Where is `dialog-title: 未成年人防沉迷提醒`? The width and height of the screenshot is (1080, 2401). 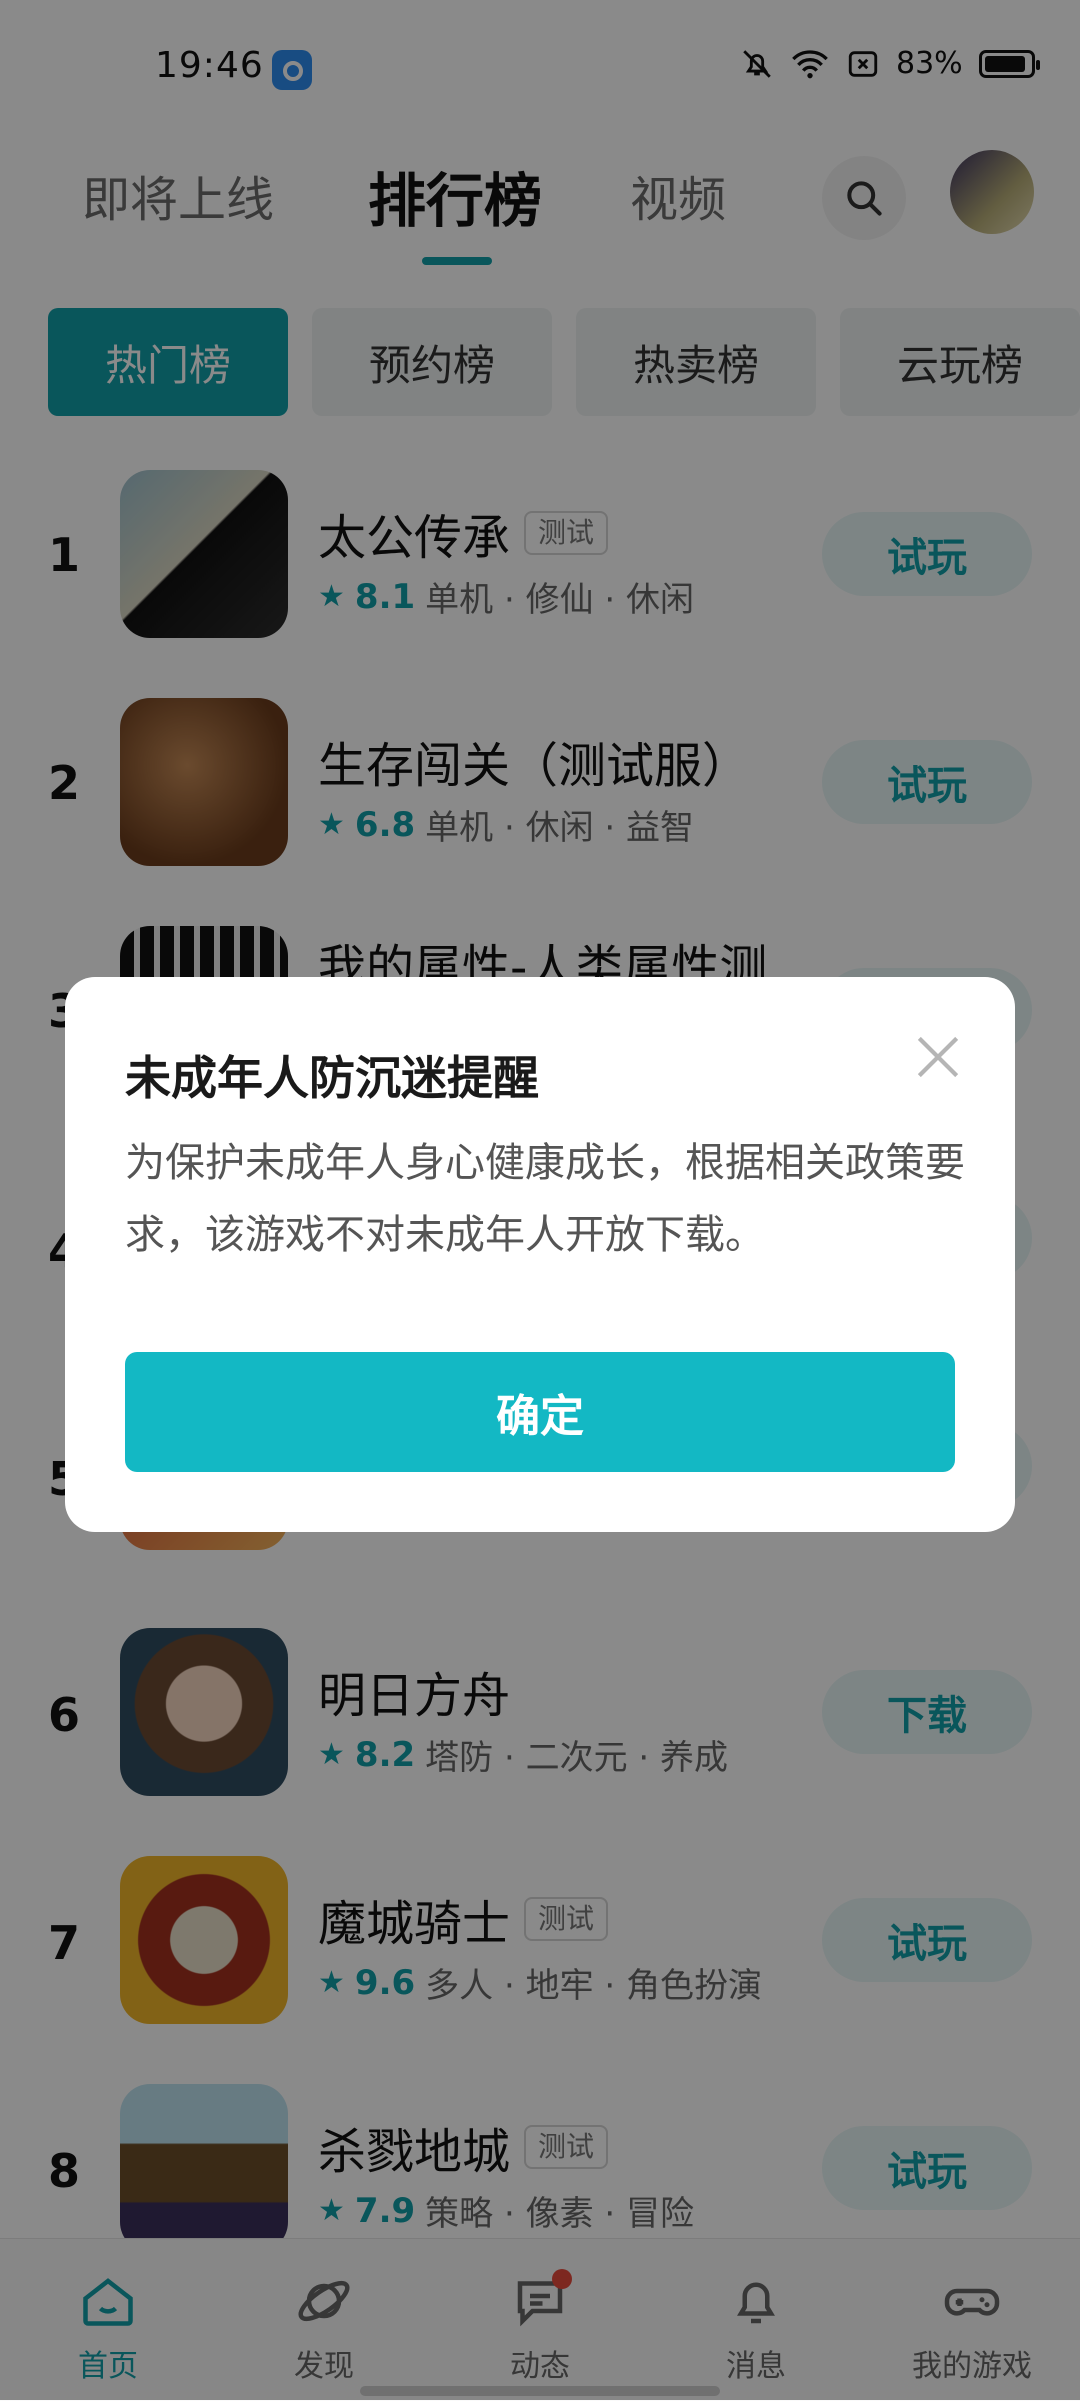 dialog-title: 未成年人防沉迷提醒 is located at coordinates (332, 1078).